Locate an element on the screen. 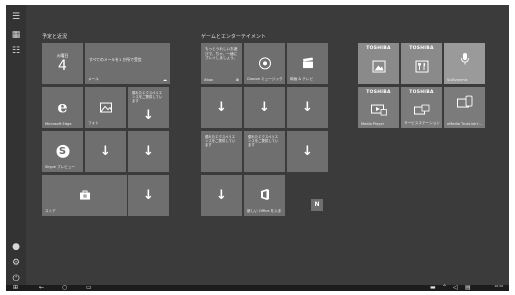  movies-tv-tile: 映画 & テレビ is located at coordinates (307, 63).